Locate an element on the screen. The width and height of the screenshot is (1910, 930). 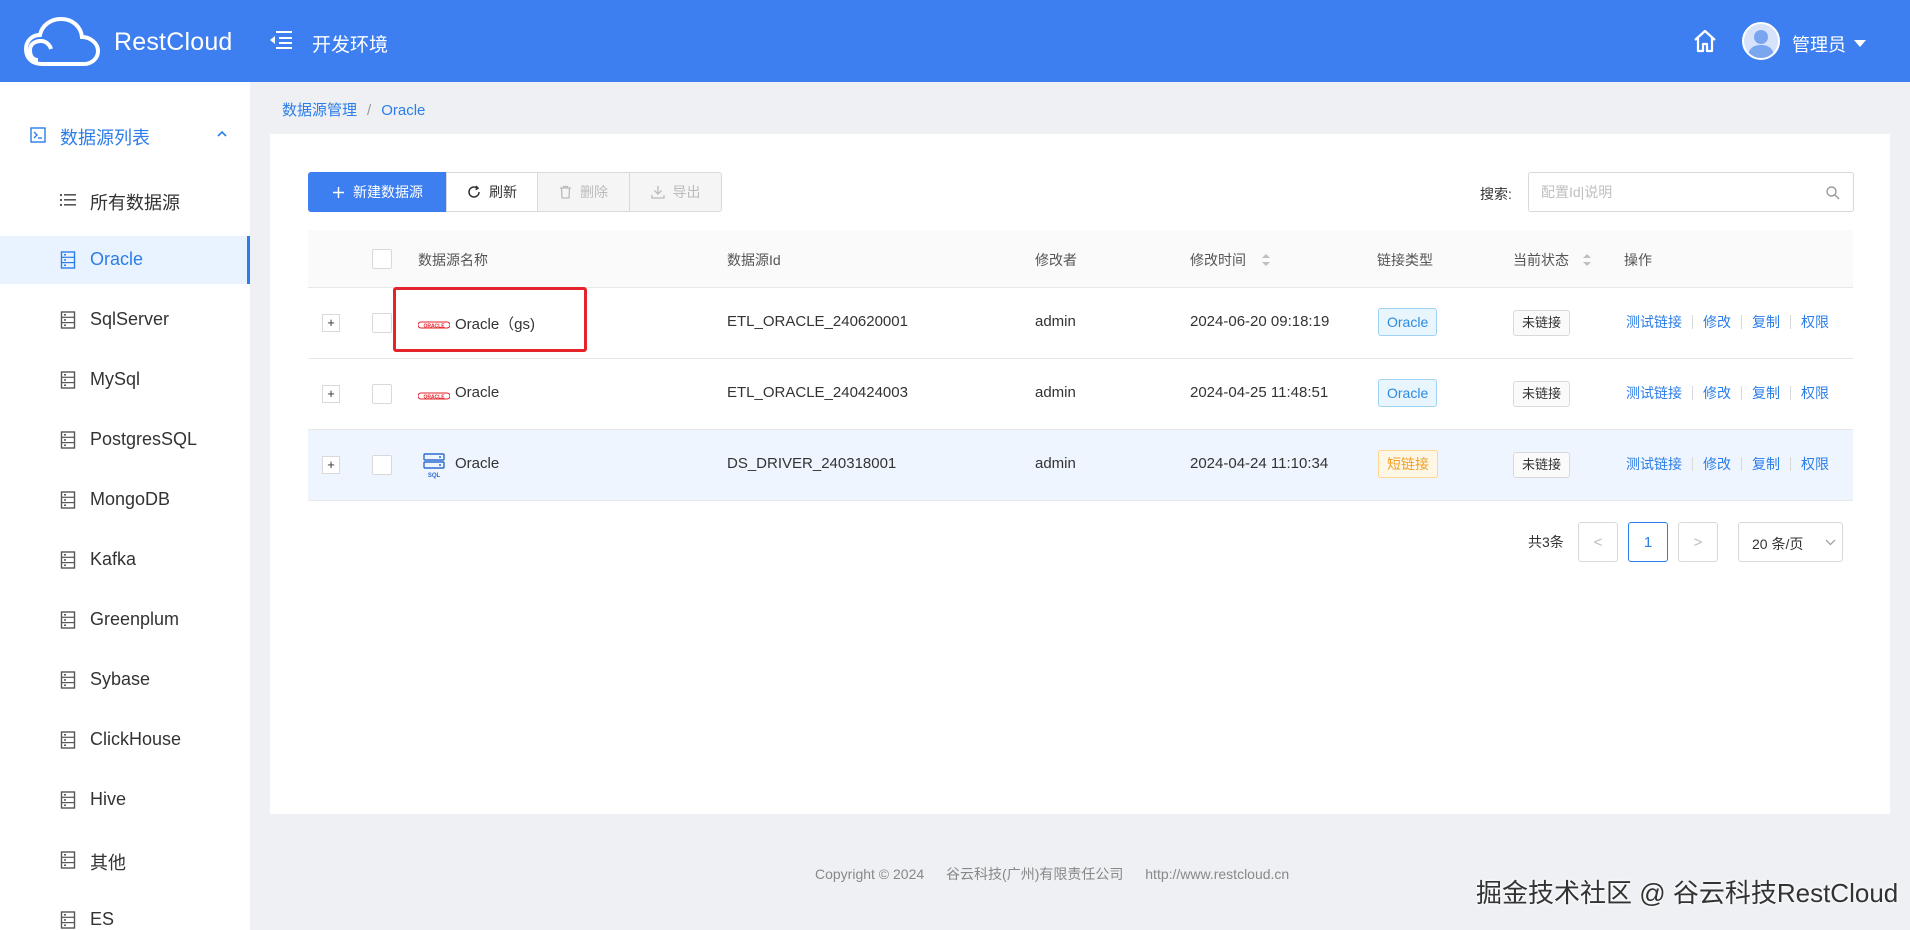
col-name: 数据源名称 is located at coordinates (453, 260).